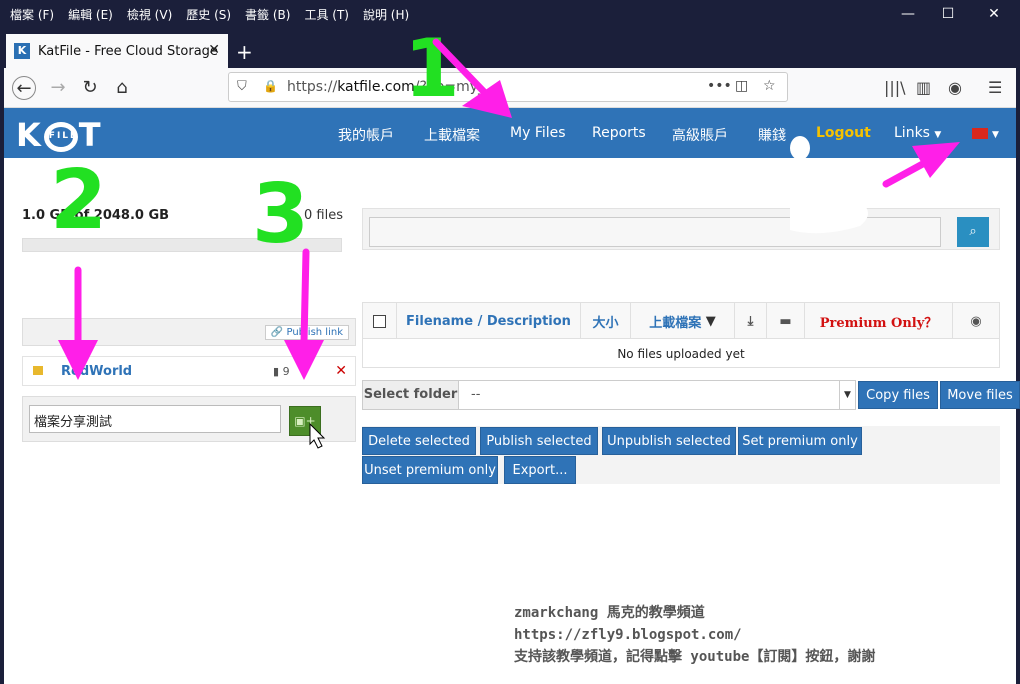  Describe the element at coordinates (323, 215) in the screenshot. I see `file-count: 0 files` at that location.